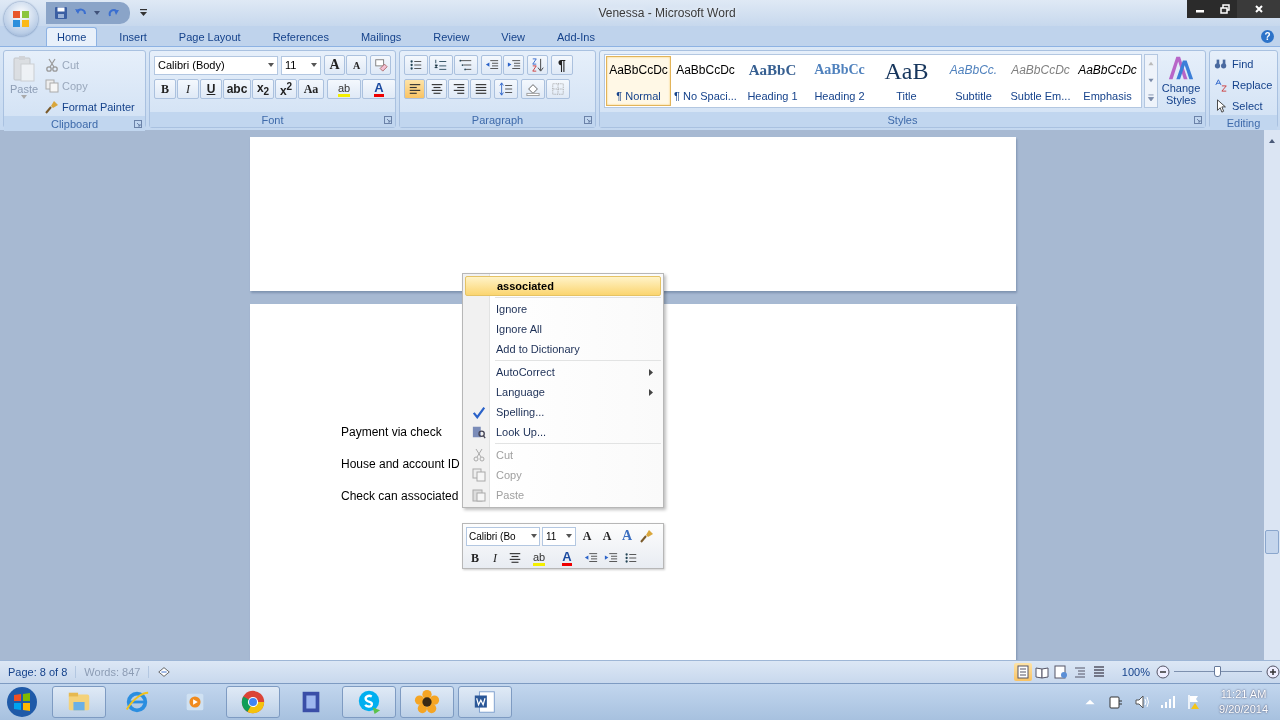 This screenshot has height=720, width=1280. Describe the element at coordinates (414, 89) in the screenshot. I see `align-left-button` at that location.